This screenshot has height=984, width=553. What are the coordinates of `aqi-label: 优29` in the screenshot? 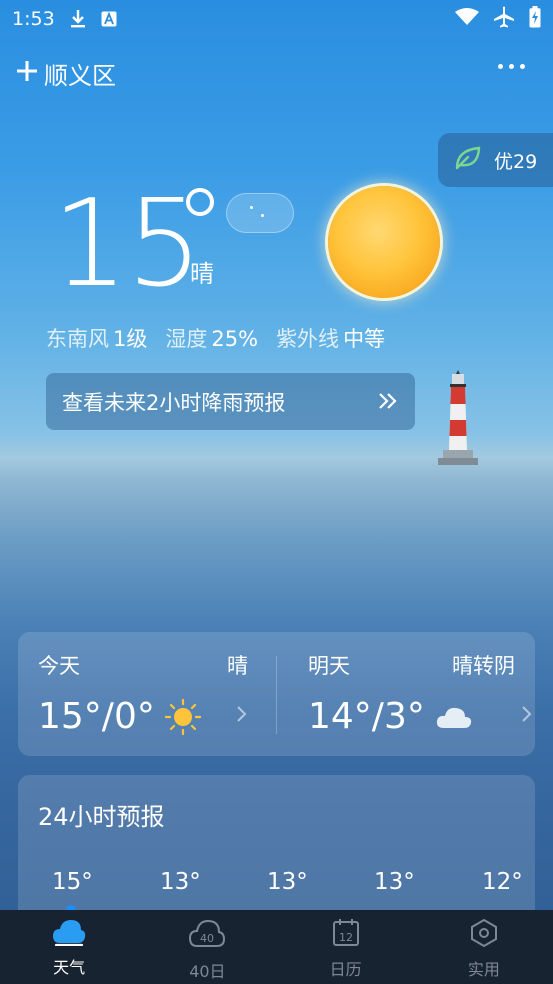 It's located at (516, 161).